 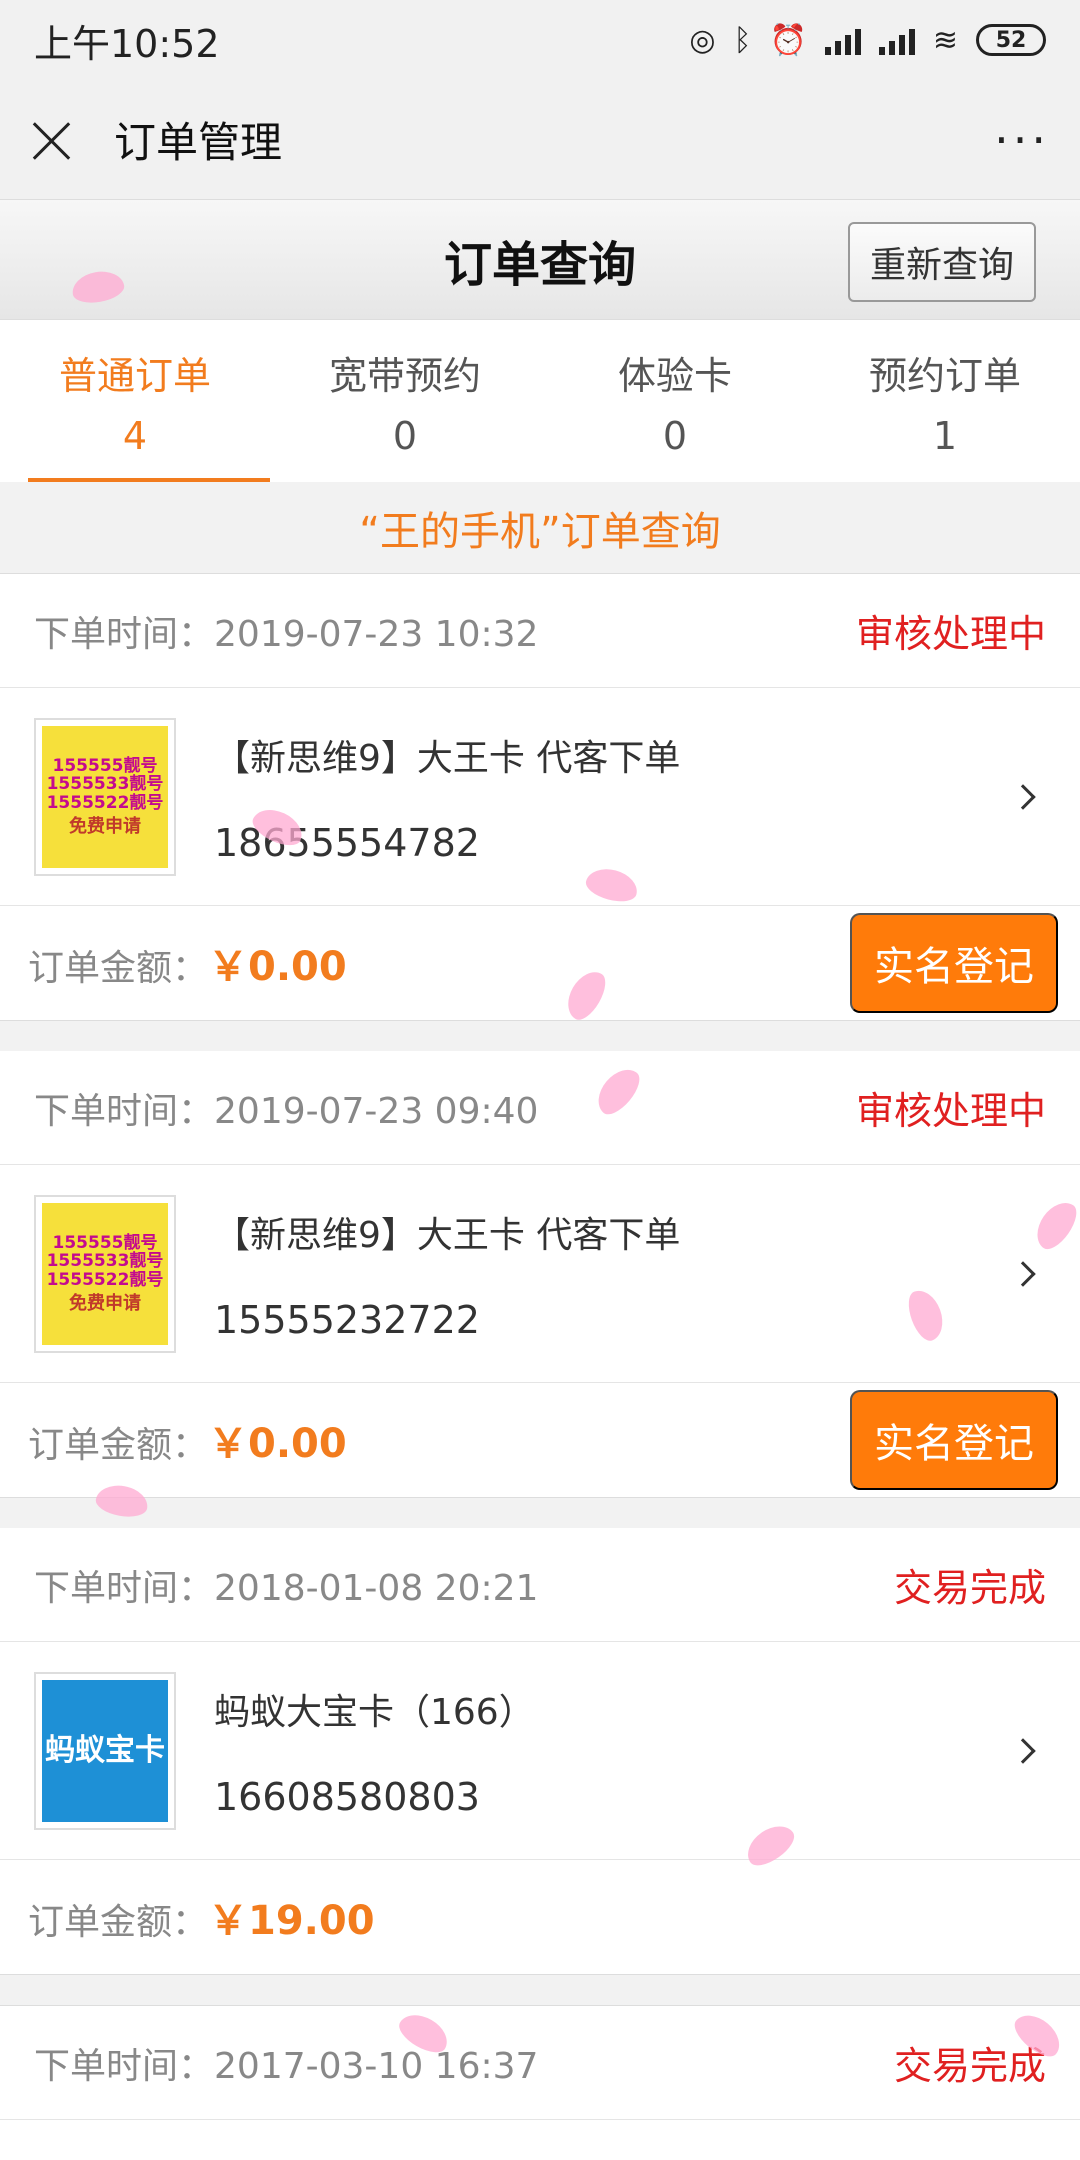 What do you see at coordinates (540, 631) in the screenshot?
I see `order-header: 下单时间：2019-07-23 10:32 审核处理中` at bounding box center [540, 631].